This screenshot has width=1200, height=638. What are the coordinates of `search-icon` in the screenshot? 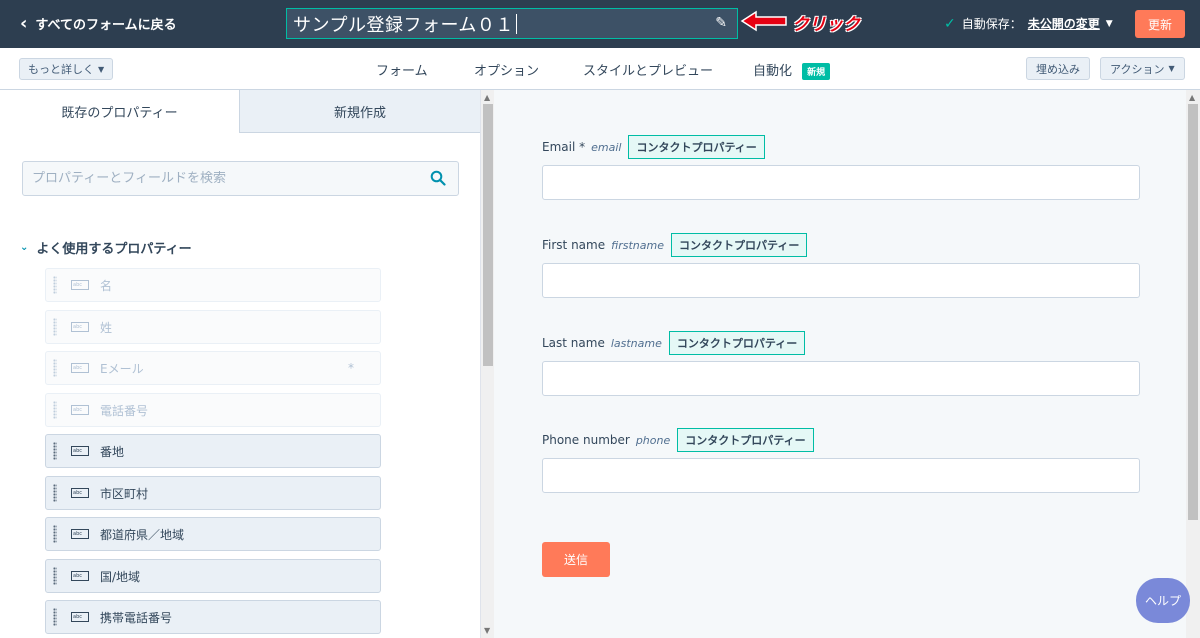 It's located at (438, 178).